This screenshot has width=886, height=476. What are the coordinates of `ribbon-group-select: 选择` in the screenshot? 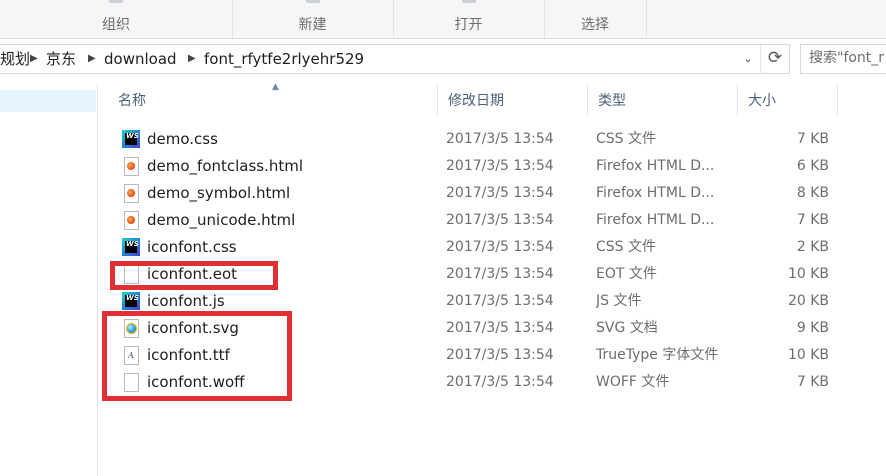 It's located at (595, 19).